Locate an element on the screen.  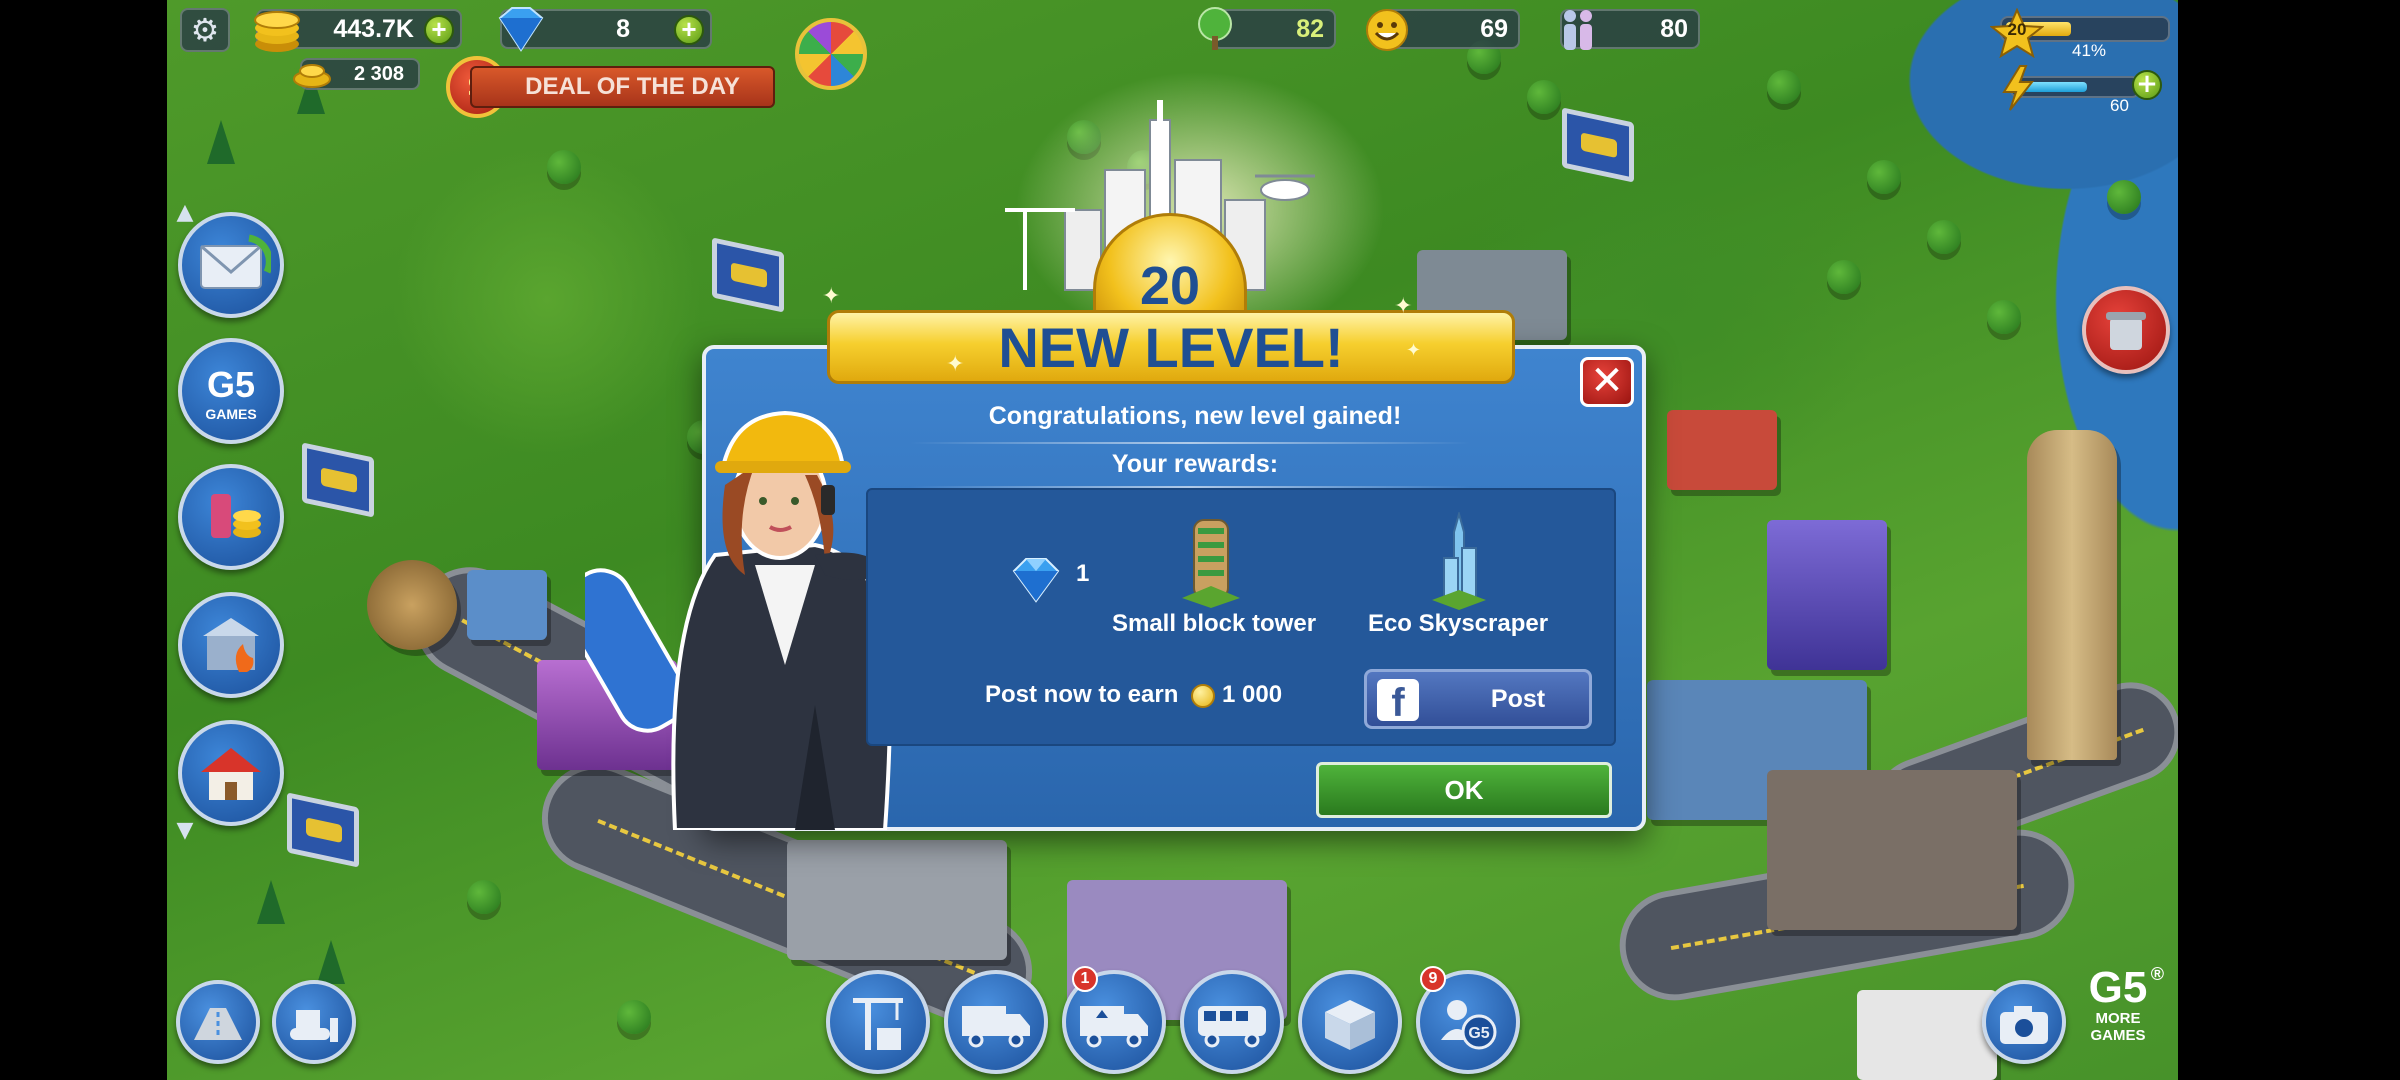
camera-button is located at coordinates (2024, 1022).